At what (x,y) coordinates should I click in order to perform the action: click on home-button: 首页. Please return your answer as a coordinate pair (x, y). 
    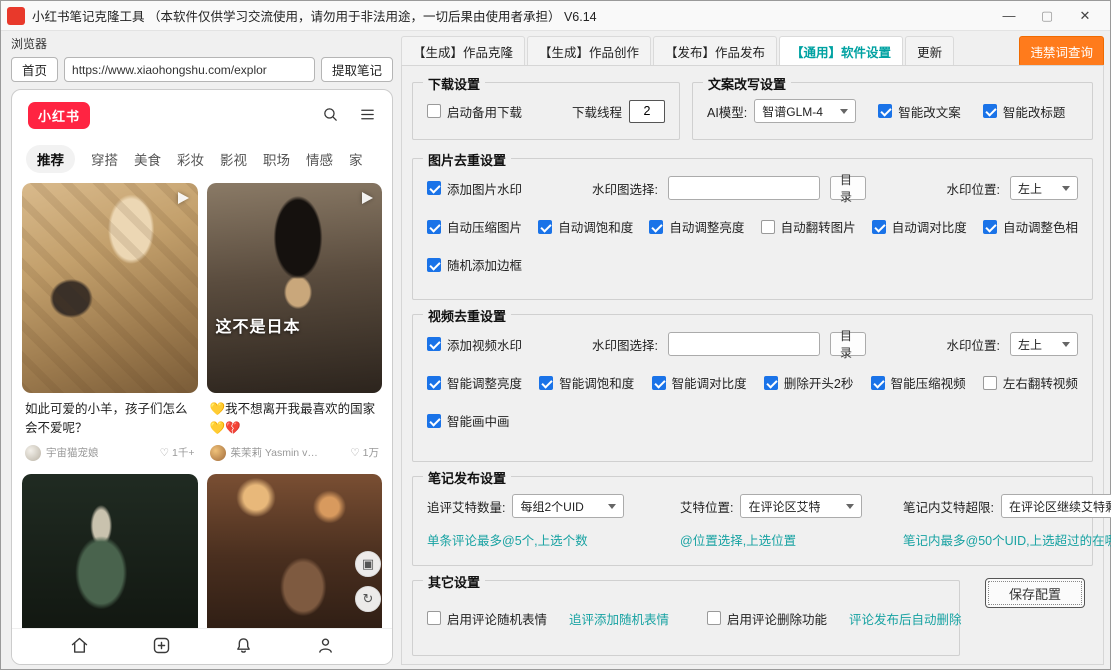
    Looking at the image, I should click on (35, 69).